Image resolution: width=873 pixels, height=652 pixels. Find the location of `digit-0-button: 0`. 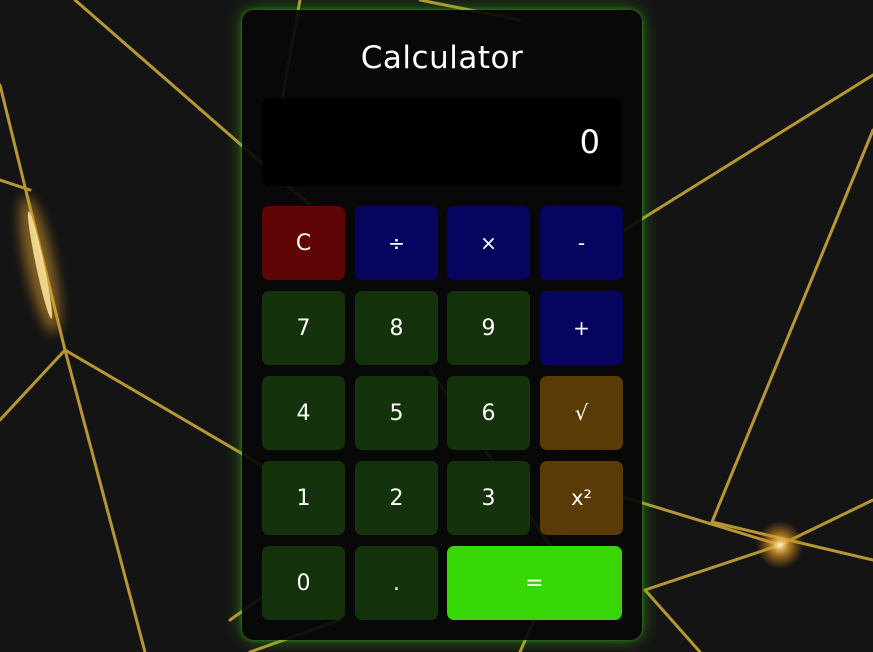

digit-0-button: 0 is located at coordinates (303, 583).